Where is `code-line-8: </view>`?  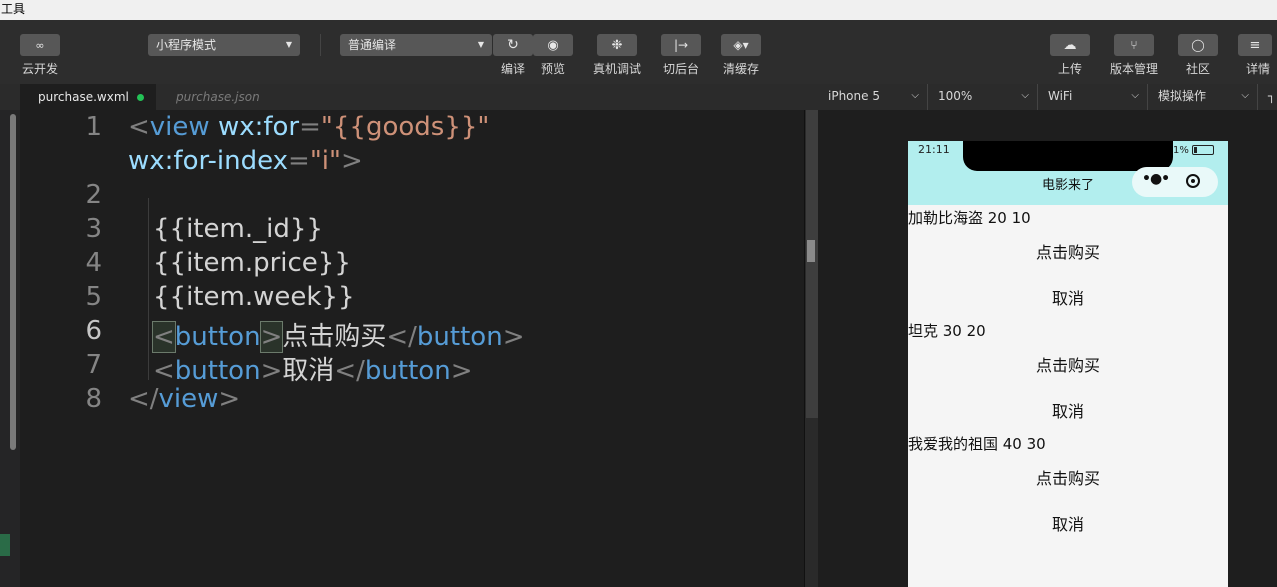 code-line-8: </view> is located at coordinates (184, 399).